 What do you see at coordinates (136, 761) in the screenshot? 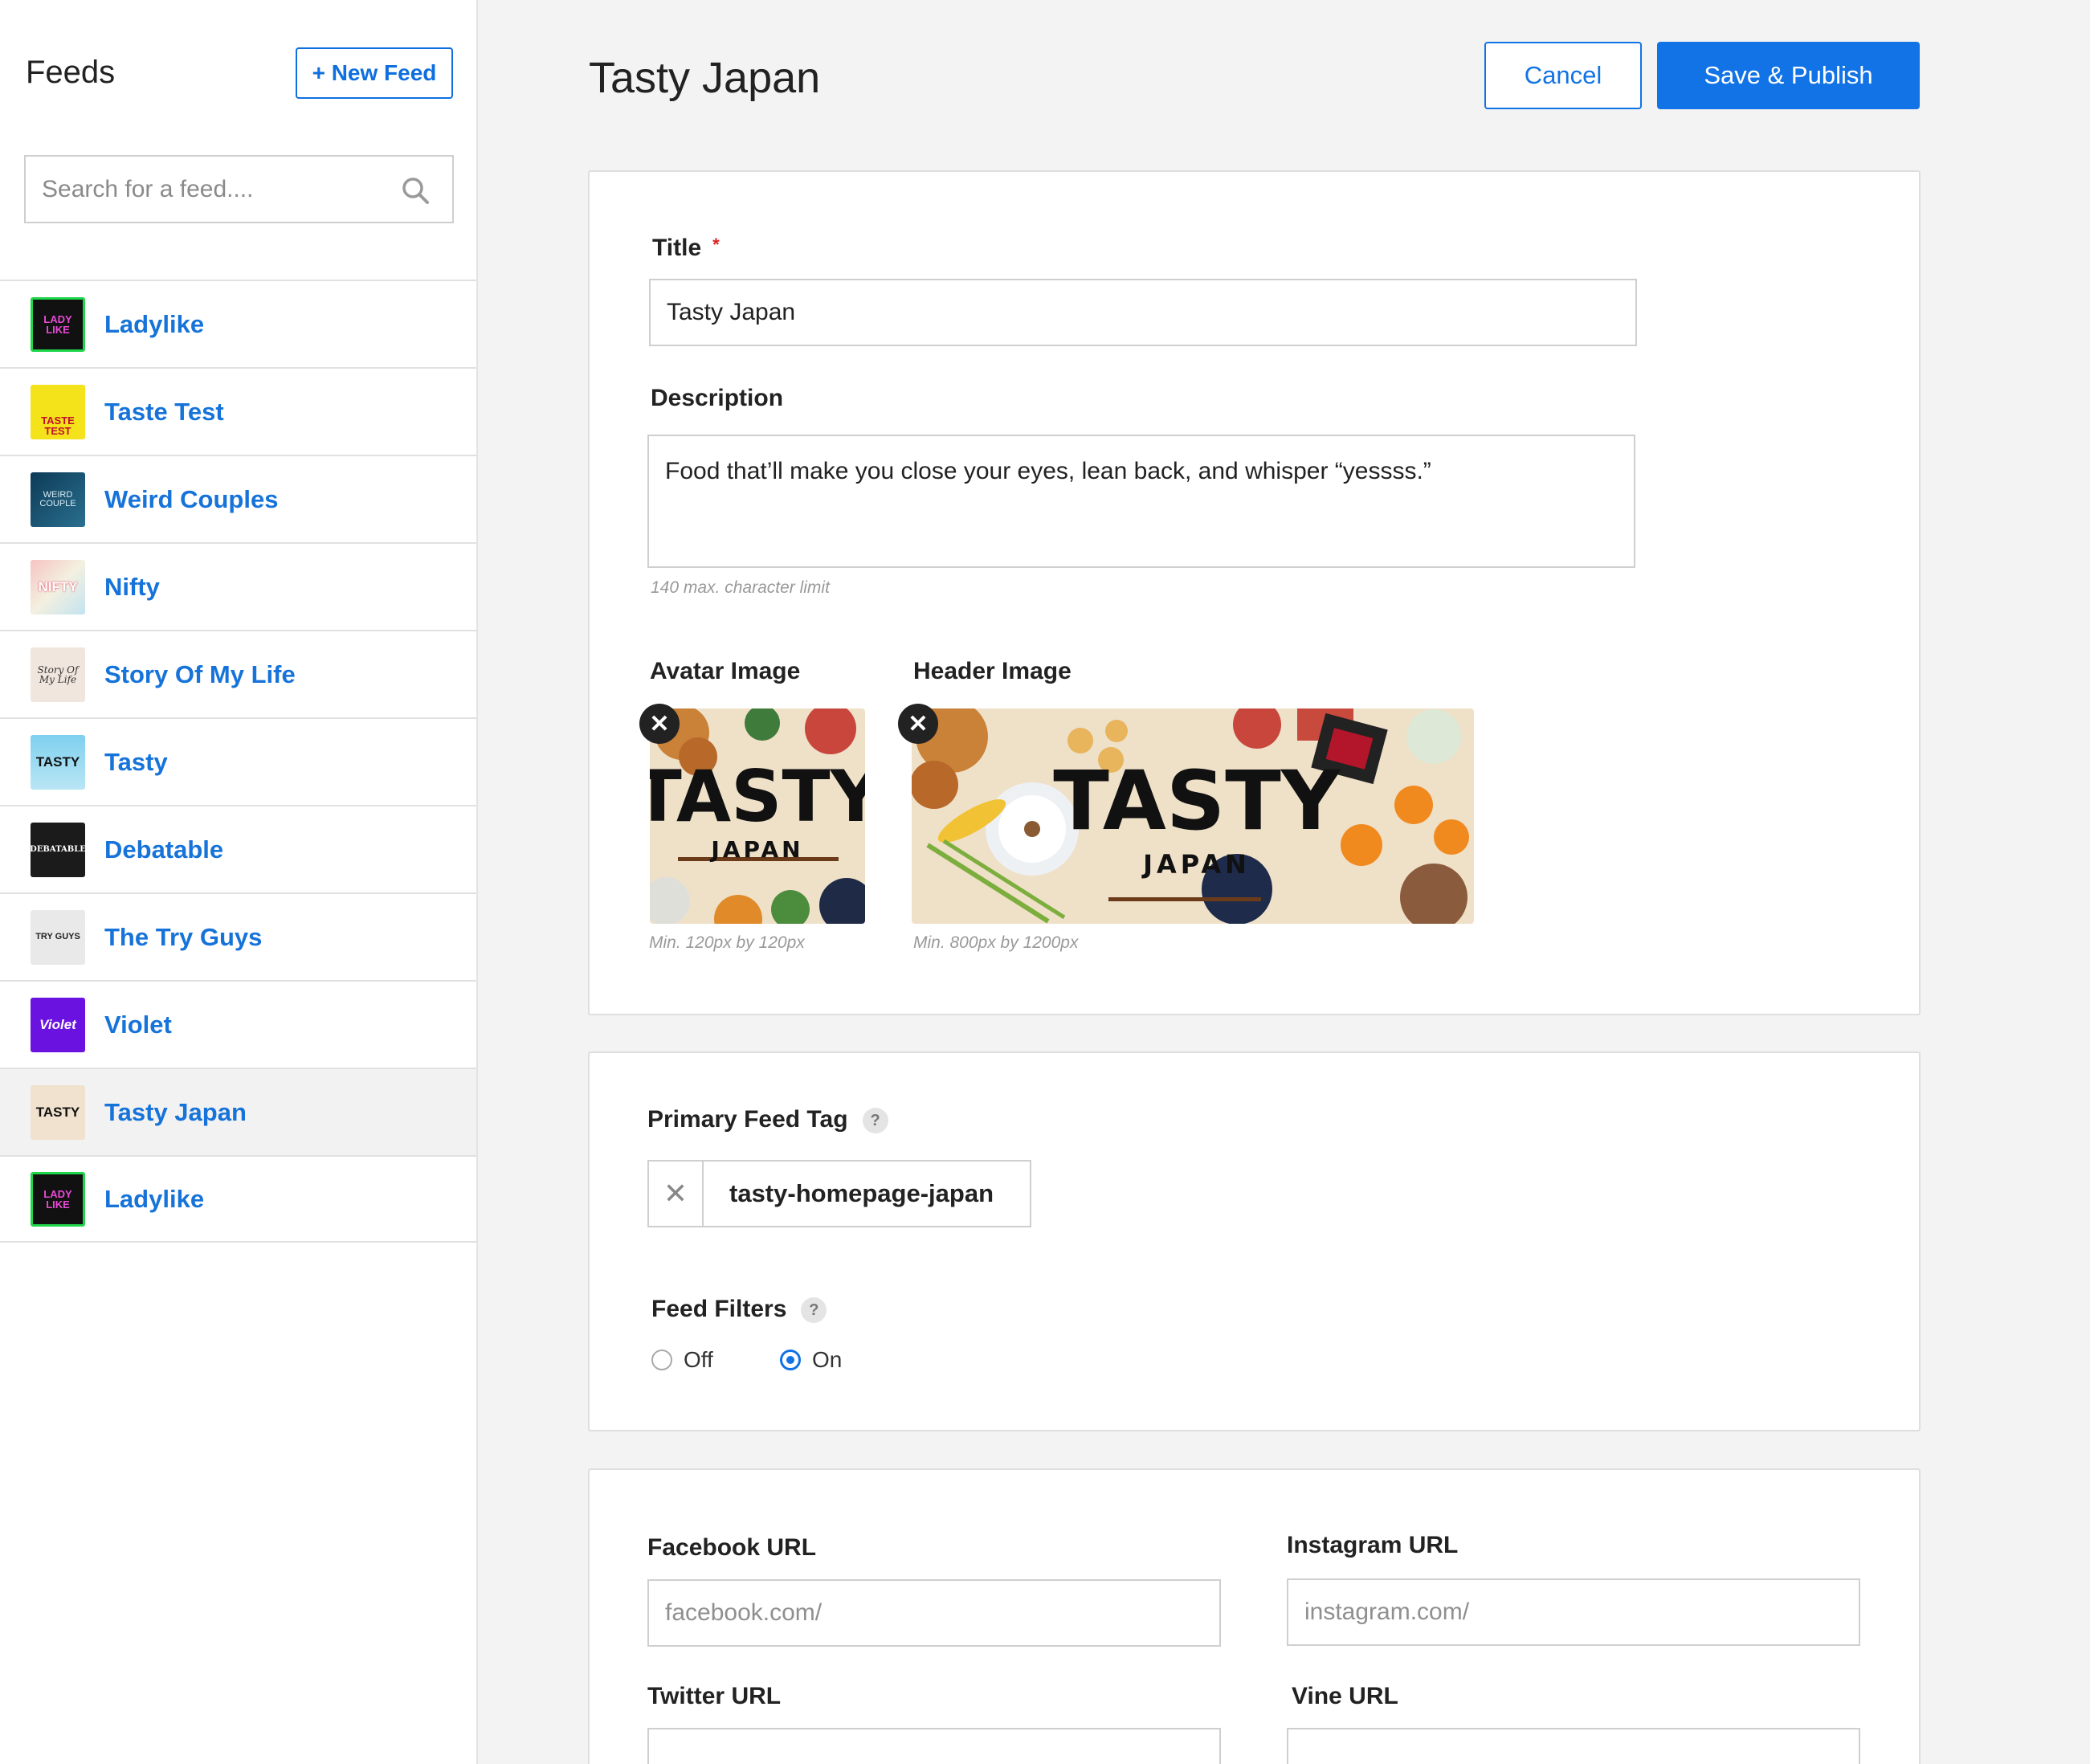
I see `feed-item-label: Tasty` at bounding box center [136, 761].